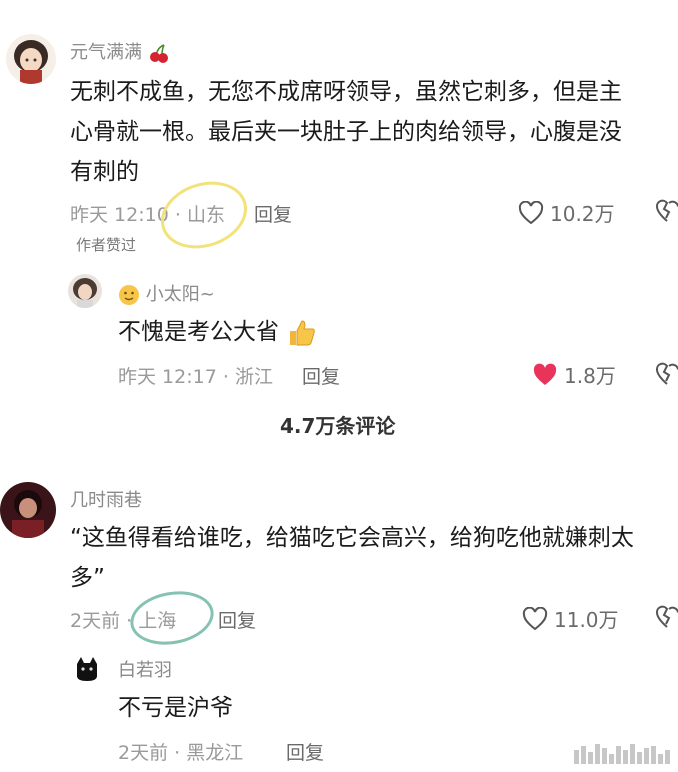  I want to click on location: 浙江, so click(253, 377).